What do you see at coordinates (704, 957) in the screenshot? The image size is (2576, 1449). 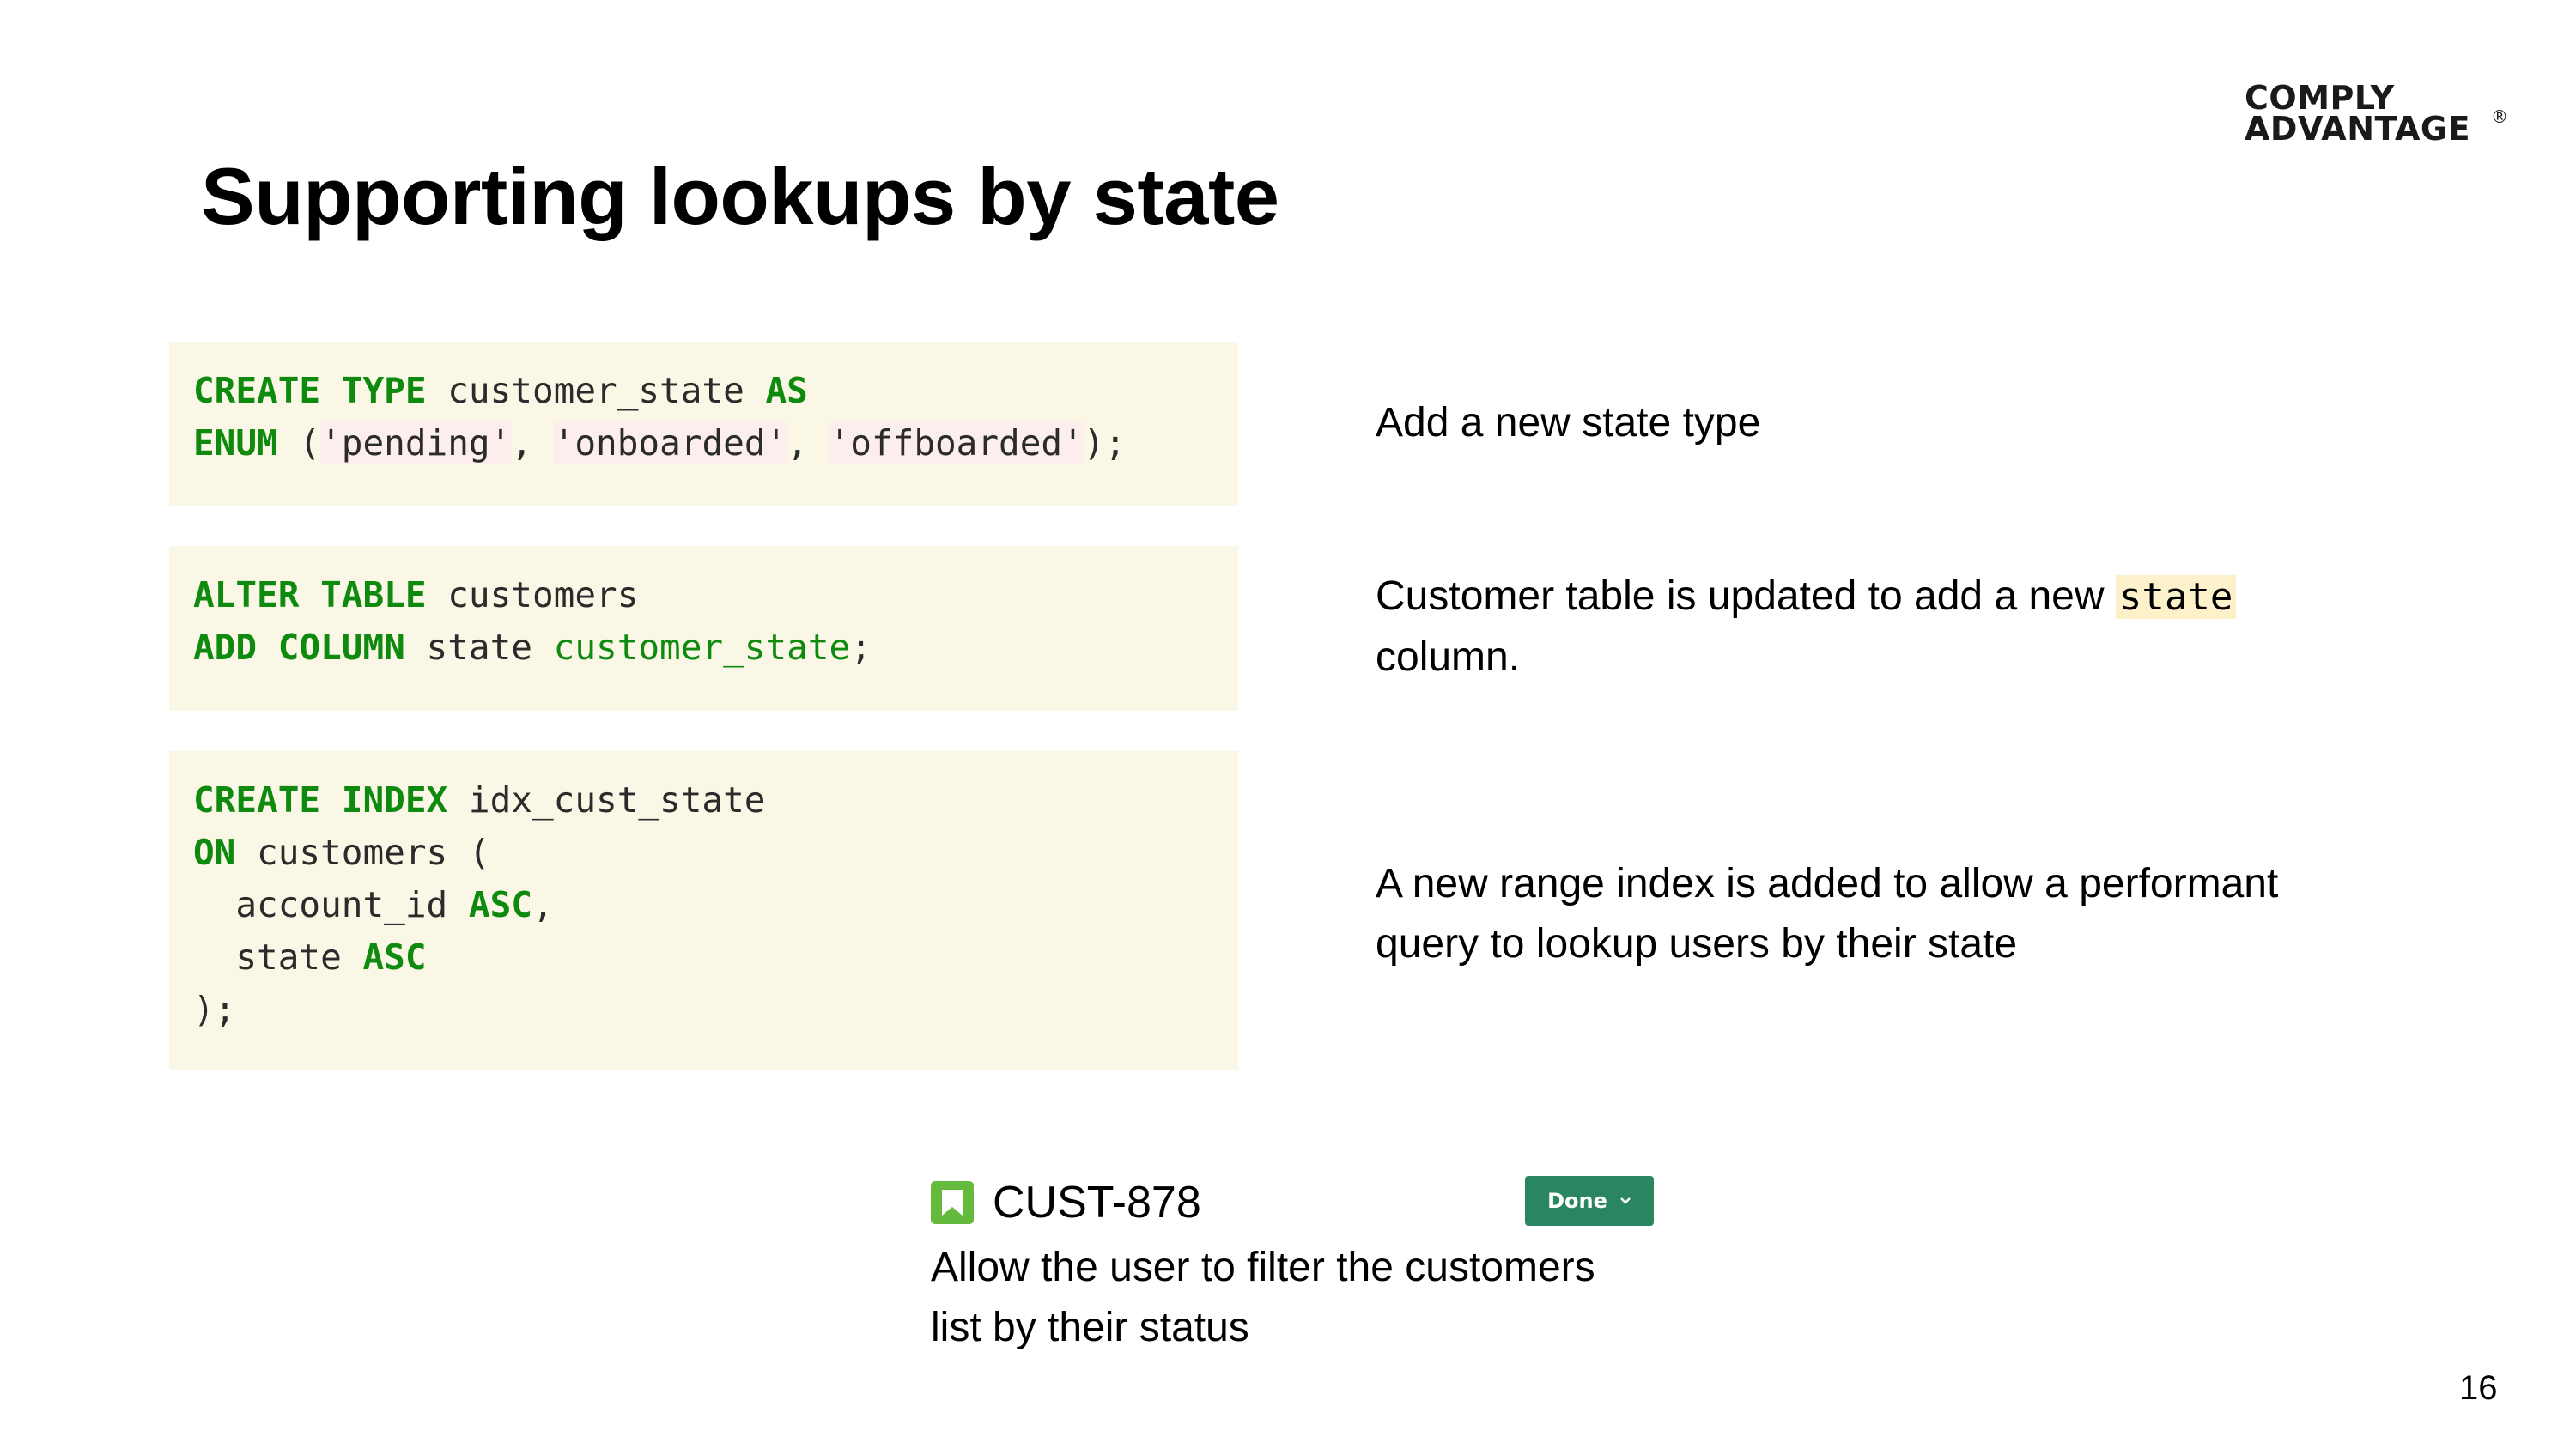 I see `code-line: state ASC` at bounding box center [704, 957].